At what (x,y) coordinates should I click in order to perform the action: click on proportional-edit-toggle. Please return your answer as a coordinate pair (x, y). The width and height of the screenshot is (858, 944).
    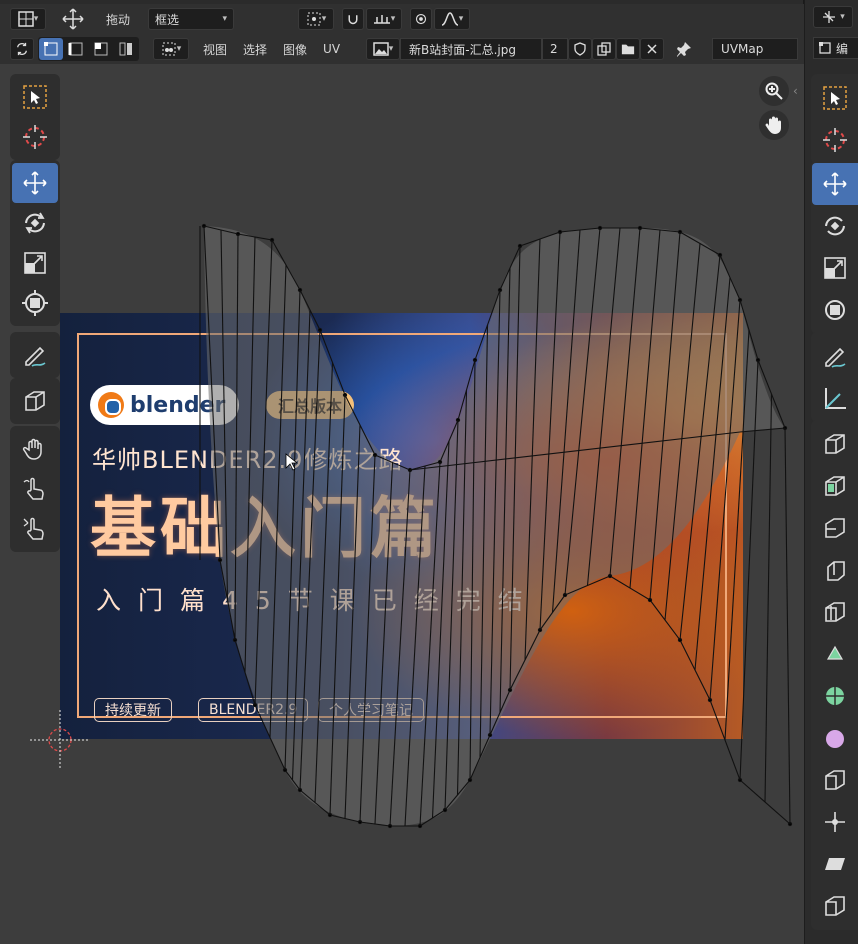
    Looking at the image, I should click on (421, 19).